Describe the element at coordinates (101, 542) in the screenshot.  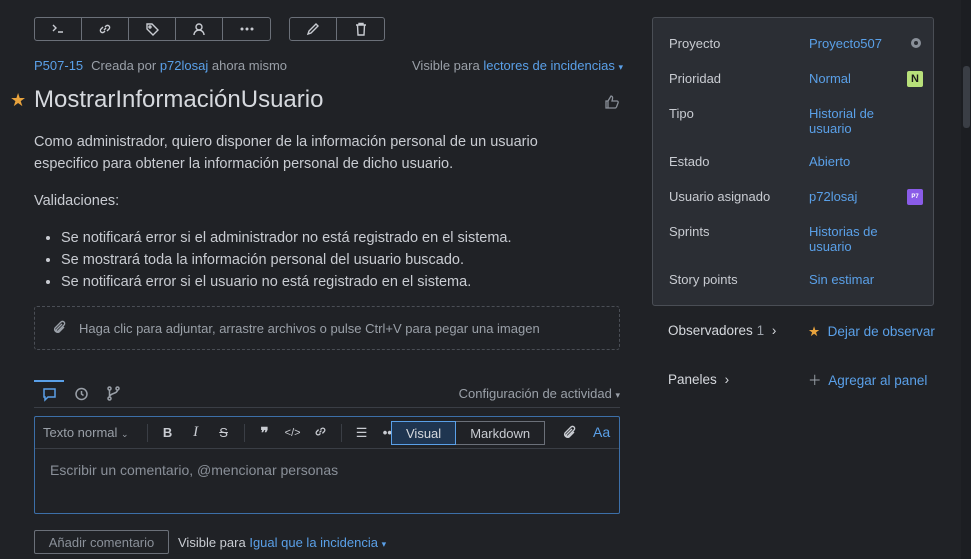
I see `add-comment-button: Añadir comentario` at that location.